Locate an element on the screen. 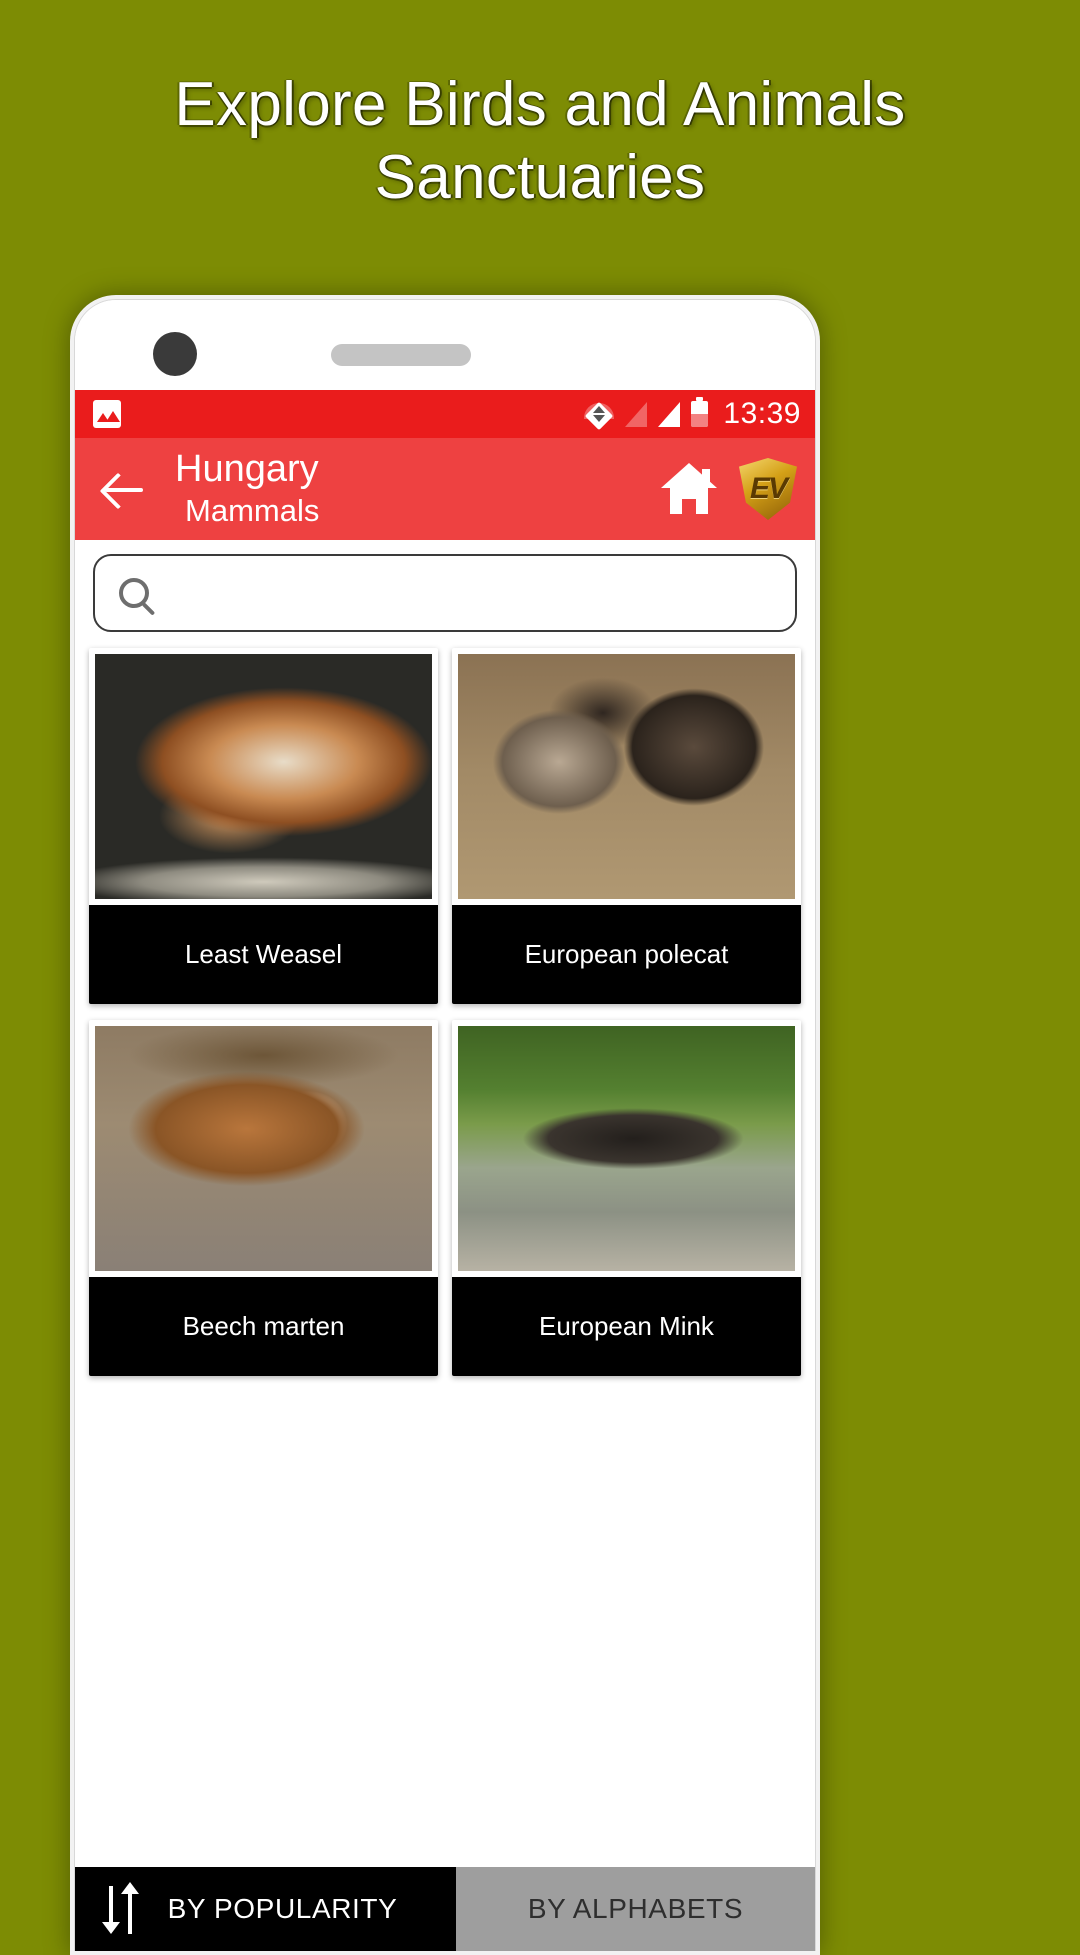 This screenshot has width=1080, height=1955. animal-card: European Mink is located at coordinates (626, 1198).